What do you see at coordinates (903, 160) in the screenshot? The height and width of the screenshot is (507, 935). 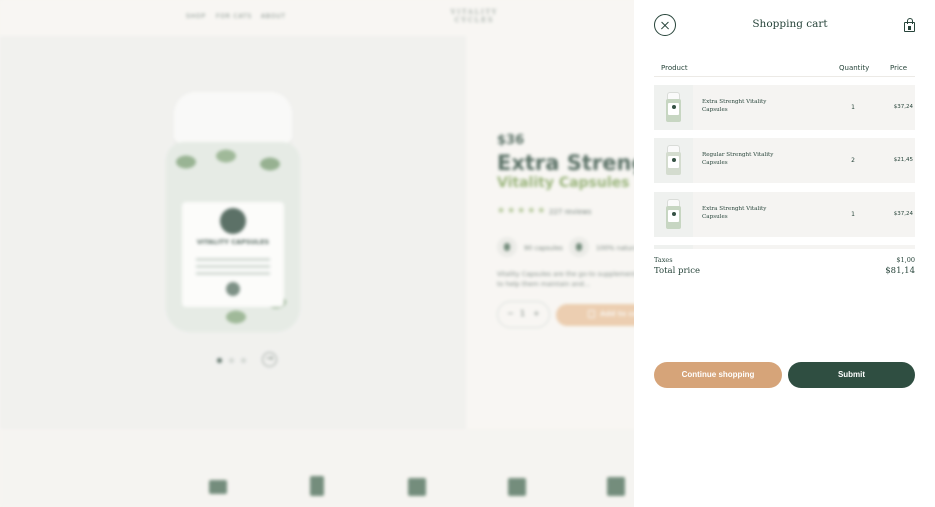 I see `cart-item-price: $21,45` at bounding box center [903, 160].